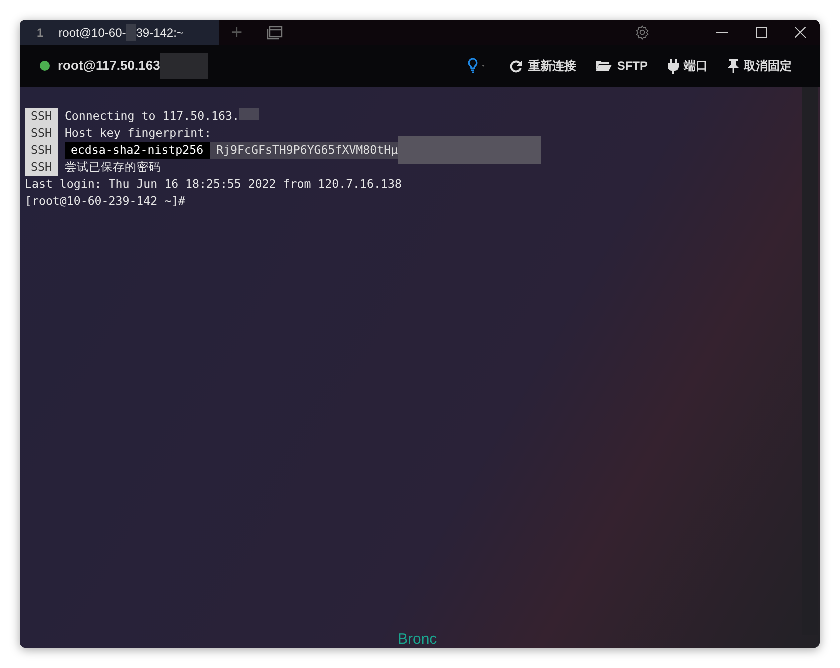 The height and width of the screenshot is (668, 840). Describe the element at coordinates (517, 66) in the screenshot. I see `refresh-icon` at that location.